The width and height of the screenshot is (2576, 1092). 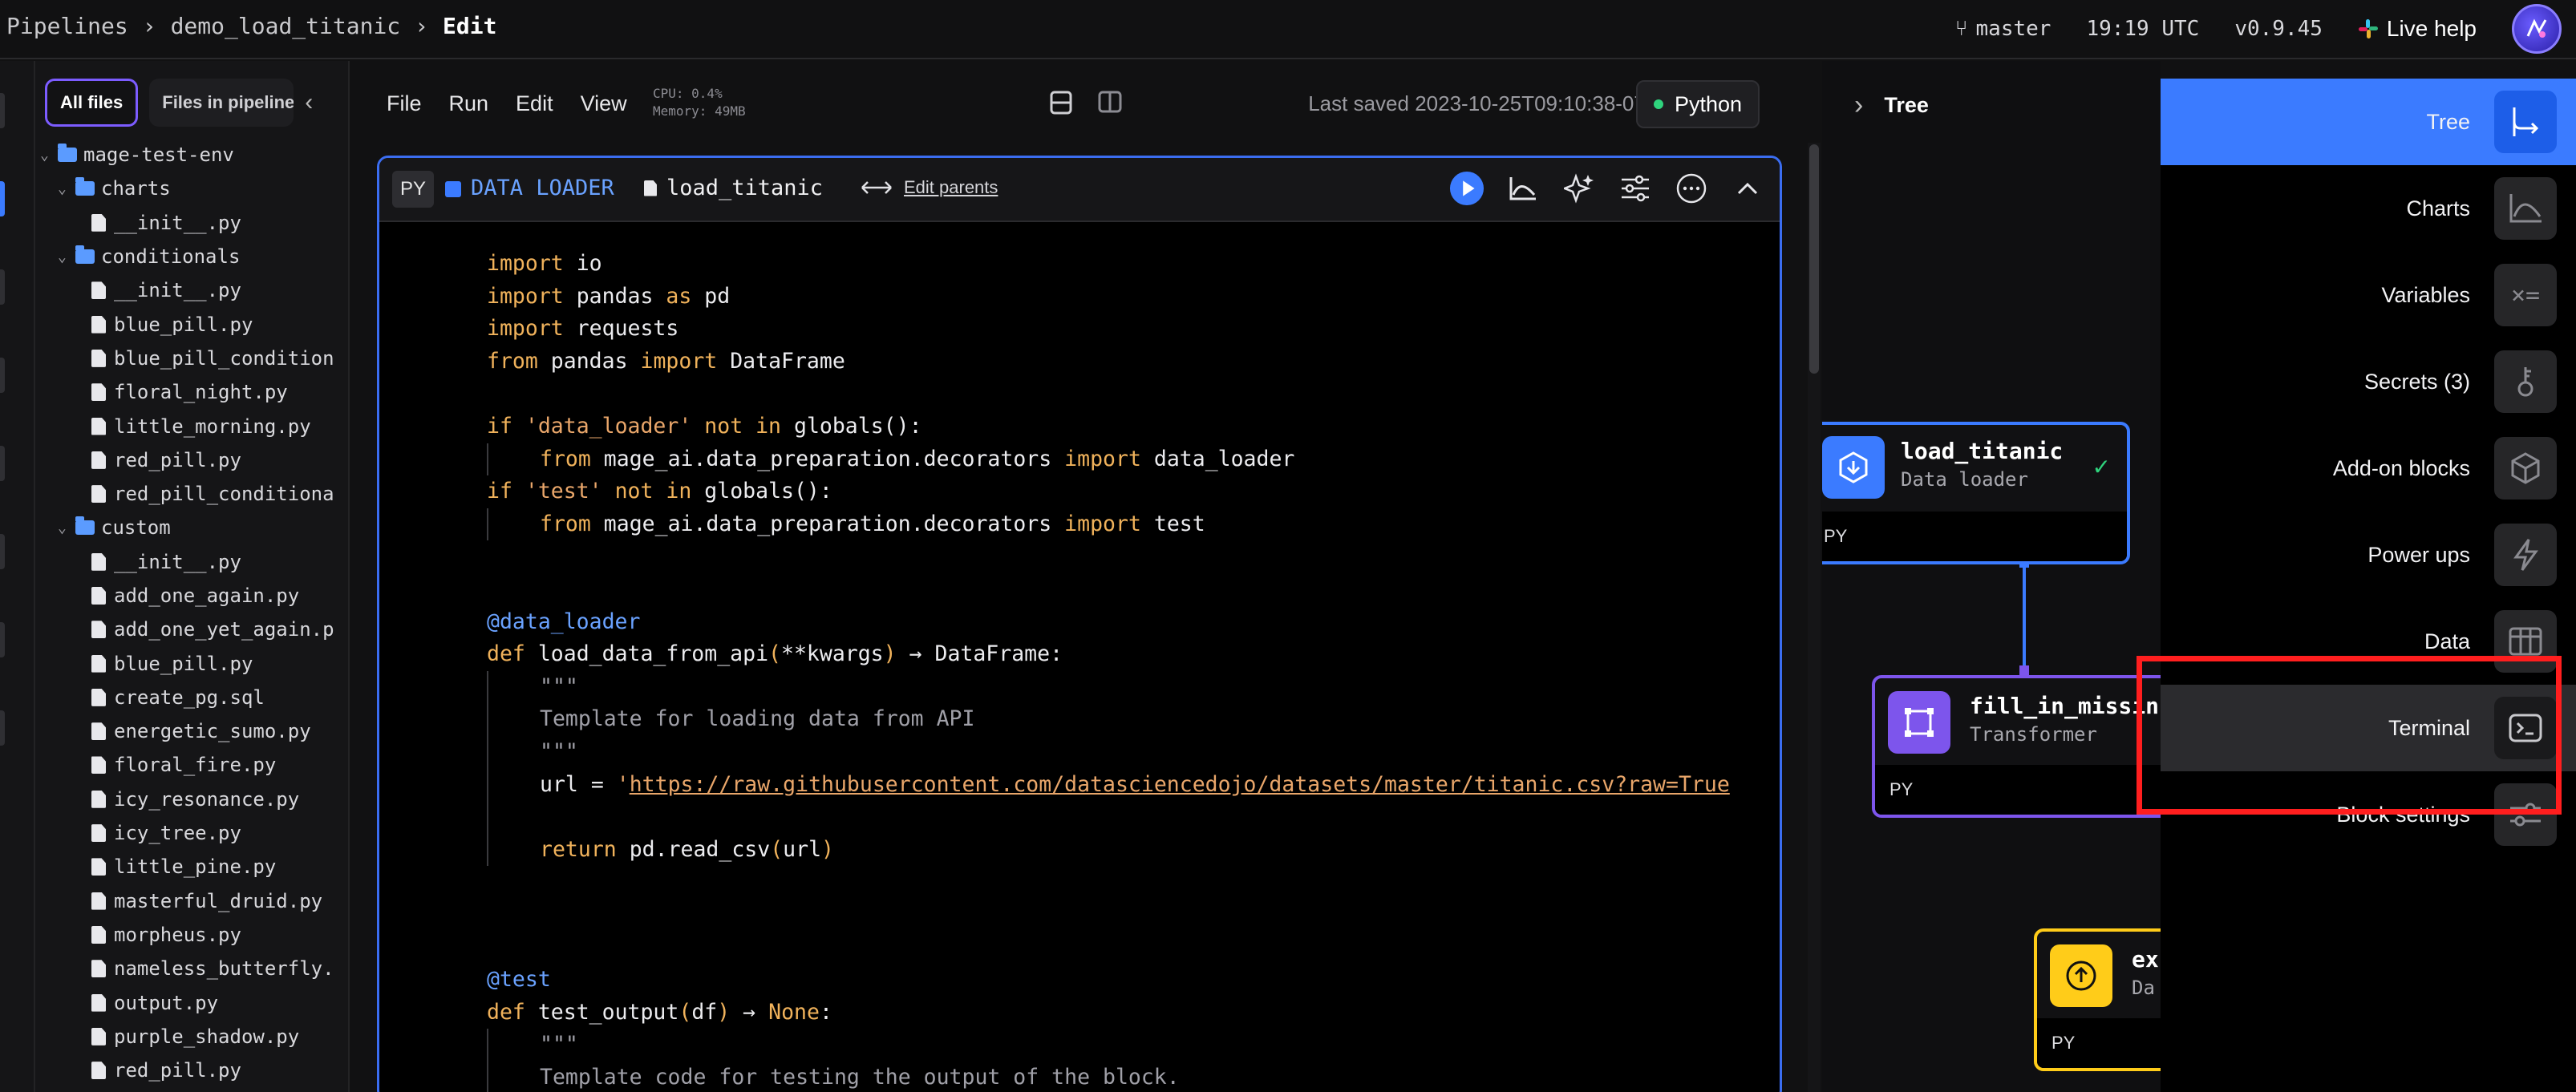 I want to click on sidekick-item-label: Tree, so click(x=2448, y=121).